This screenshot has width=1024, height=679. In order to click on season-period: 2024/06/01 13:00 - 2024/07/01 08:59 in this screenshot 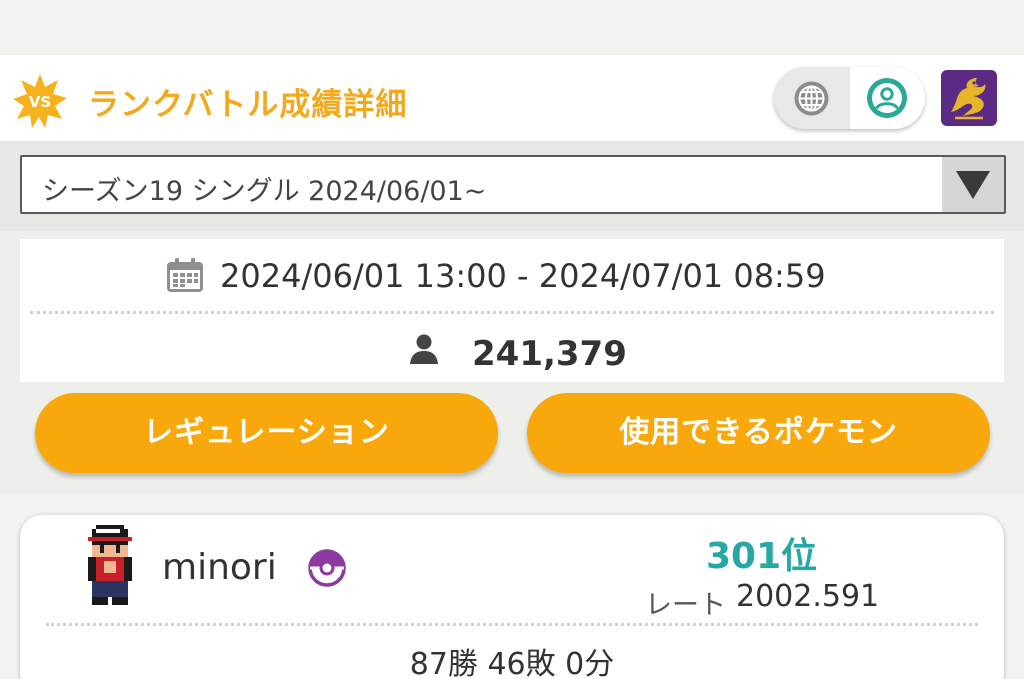, I will do `click(523, 276)`.